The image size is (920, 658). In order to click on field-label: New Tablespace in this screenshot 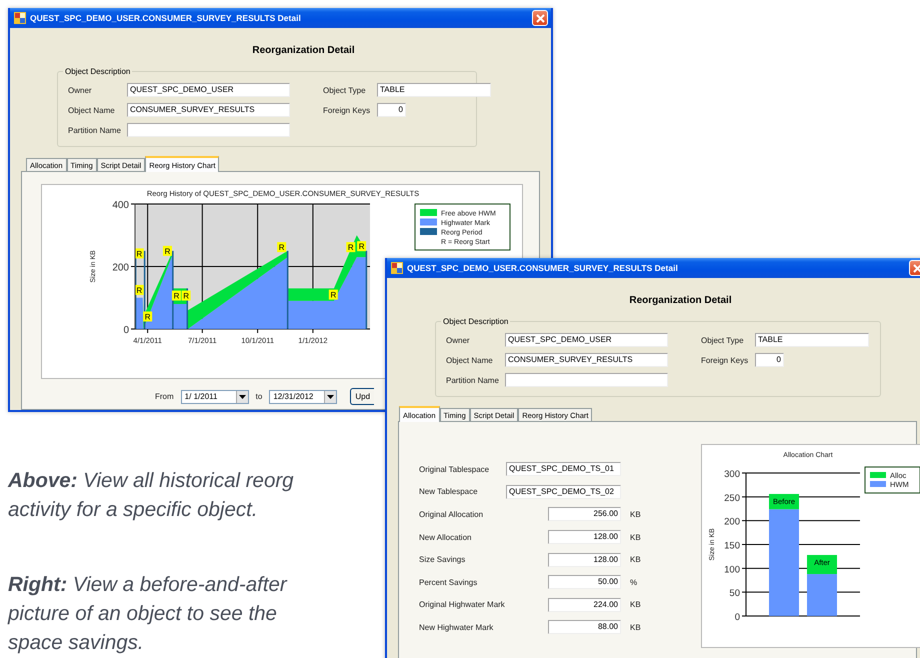, I will do `click(448, 491)`.